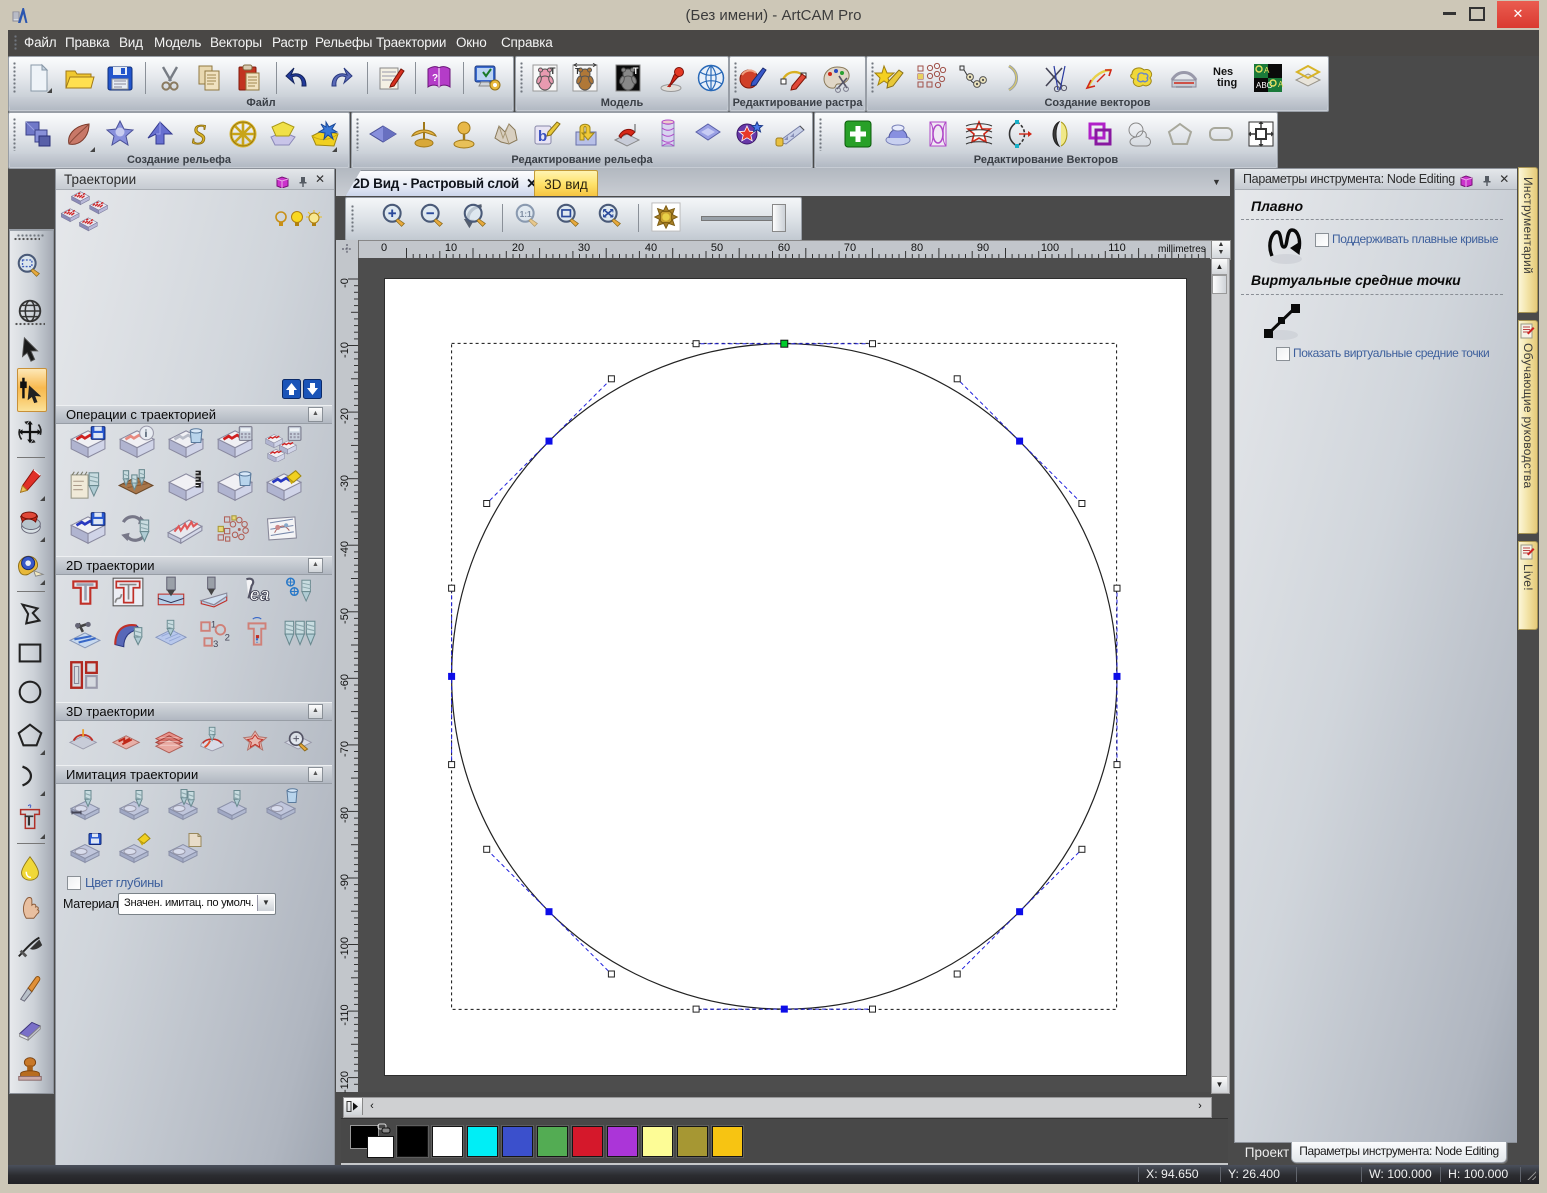 Image resolution: width=1547 pixels, height=1193 pixels. I want to click on svg-text: 3, so click(215, 644).